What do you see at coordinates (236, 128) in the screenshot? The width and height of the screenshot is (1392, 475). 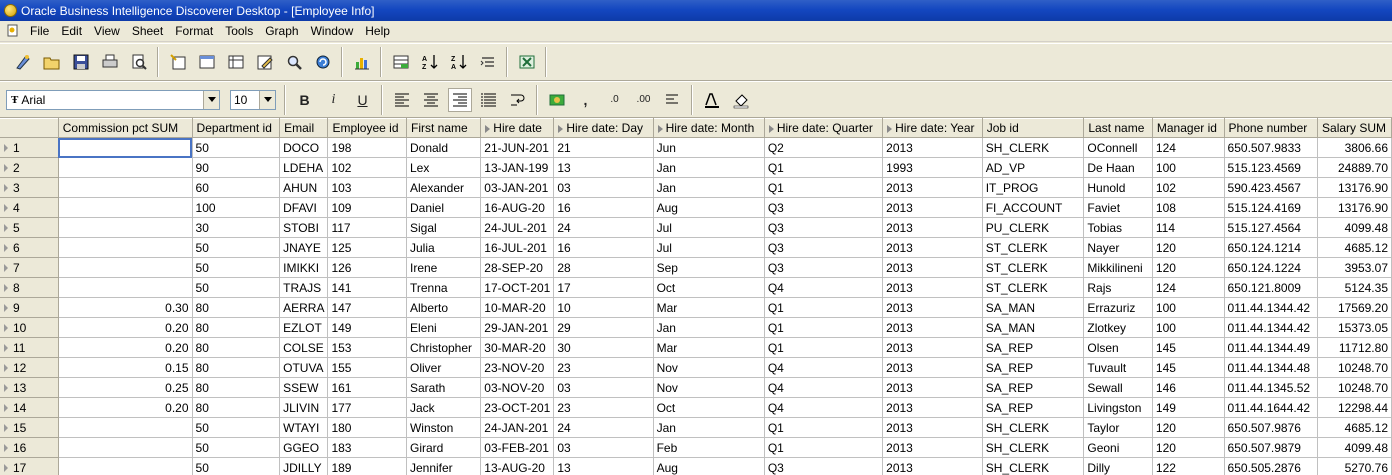 I see `column-header: Department id` at bounding box center [236, 128].